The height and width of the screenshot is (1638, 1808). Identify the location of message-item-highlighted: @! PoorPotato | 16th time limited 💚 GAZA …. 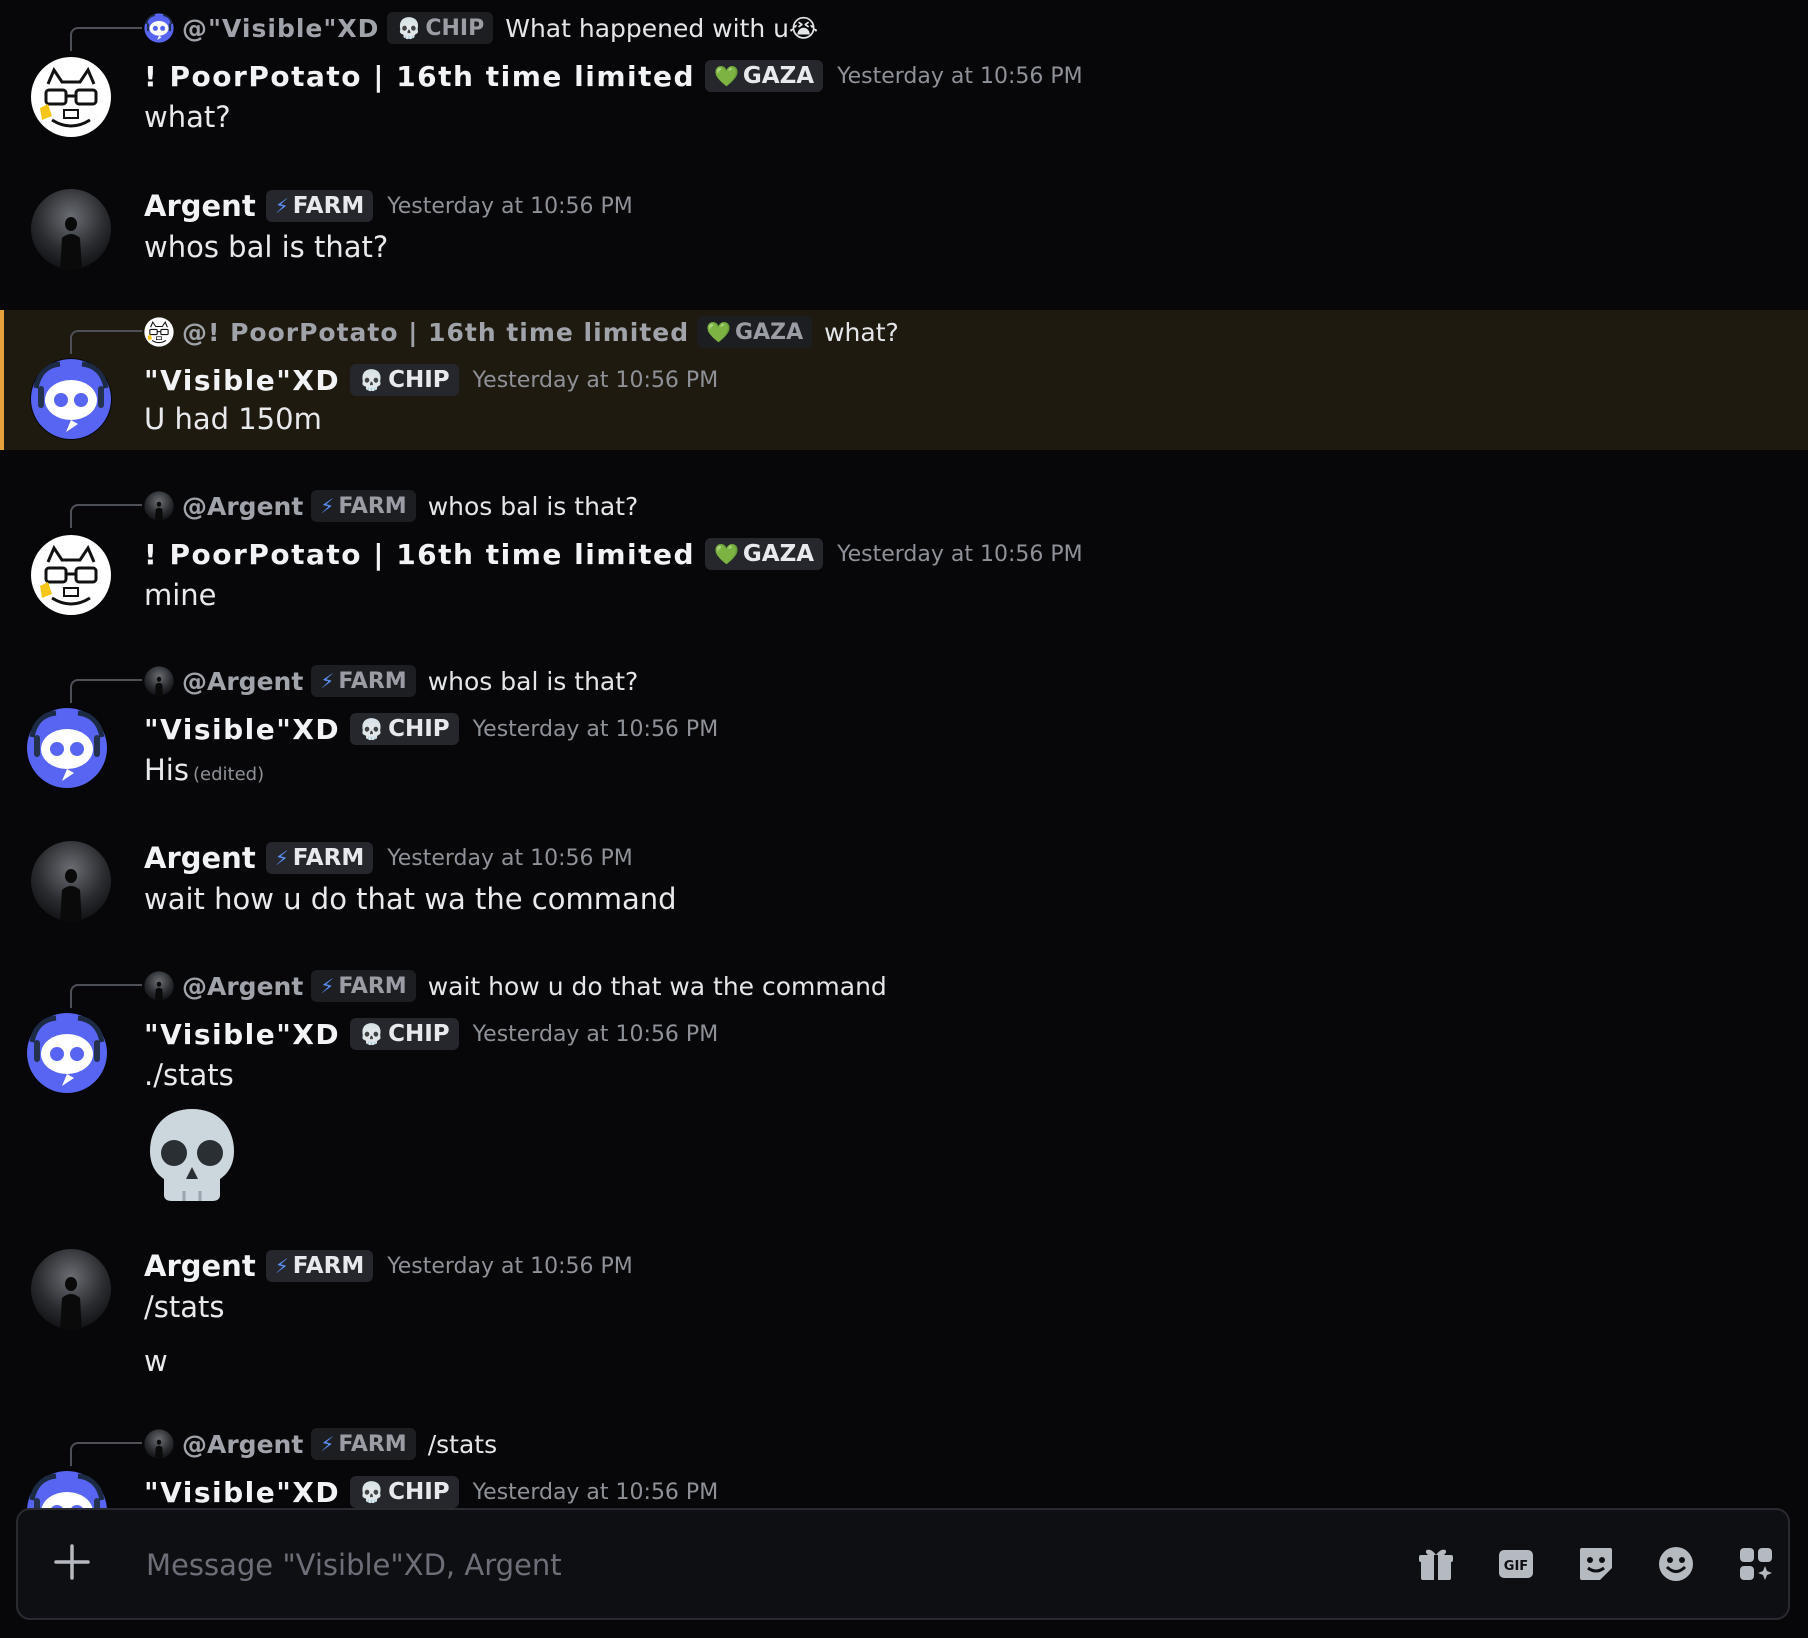
(904, 380).